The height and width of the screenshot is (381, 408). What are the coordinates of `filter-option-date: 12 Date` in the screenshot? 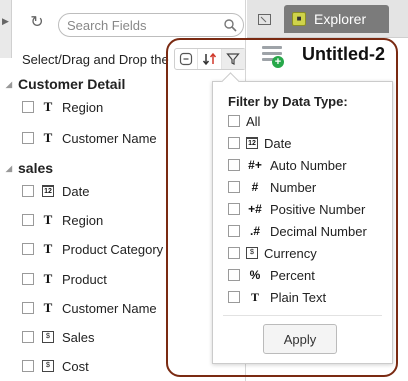 It's located at (259, 143).